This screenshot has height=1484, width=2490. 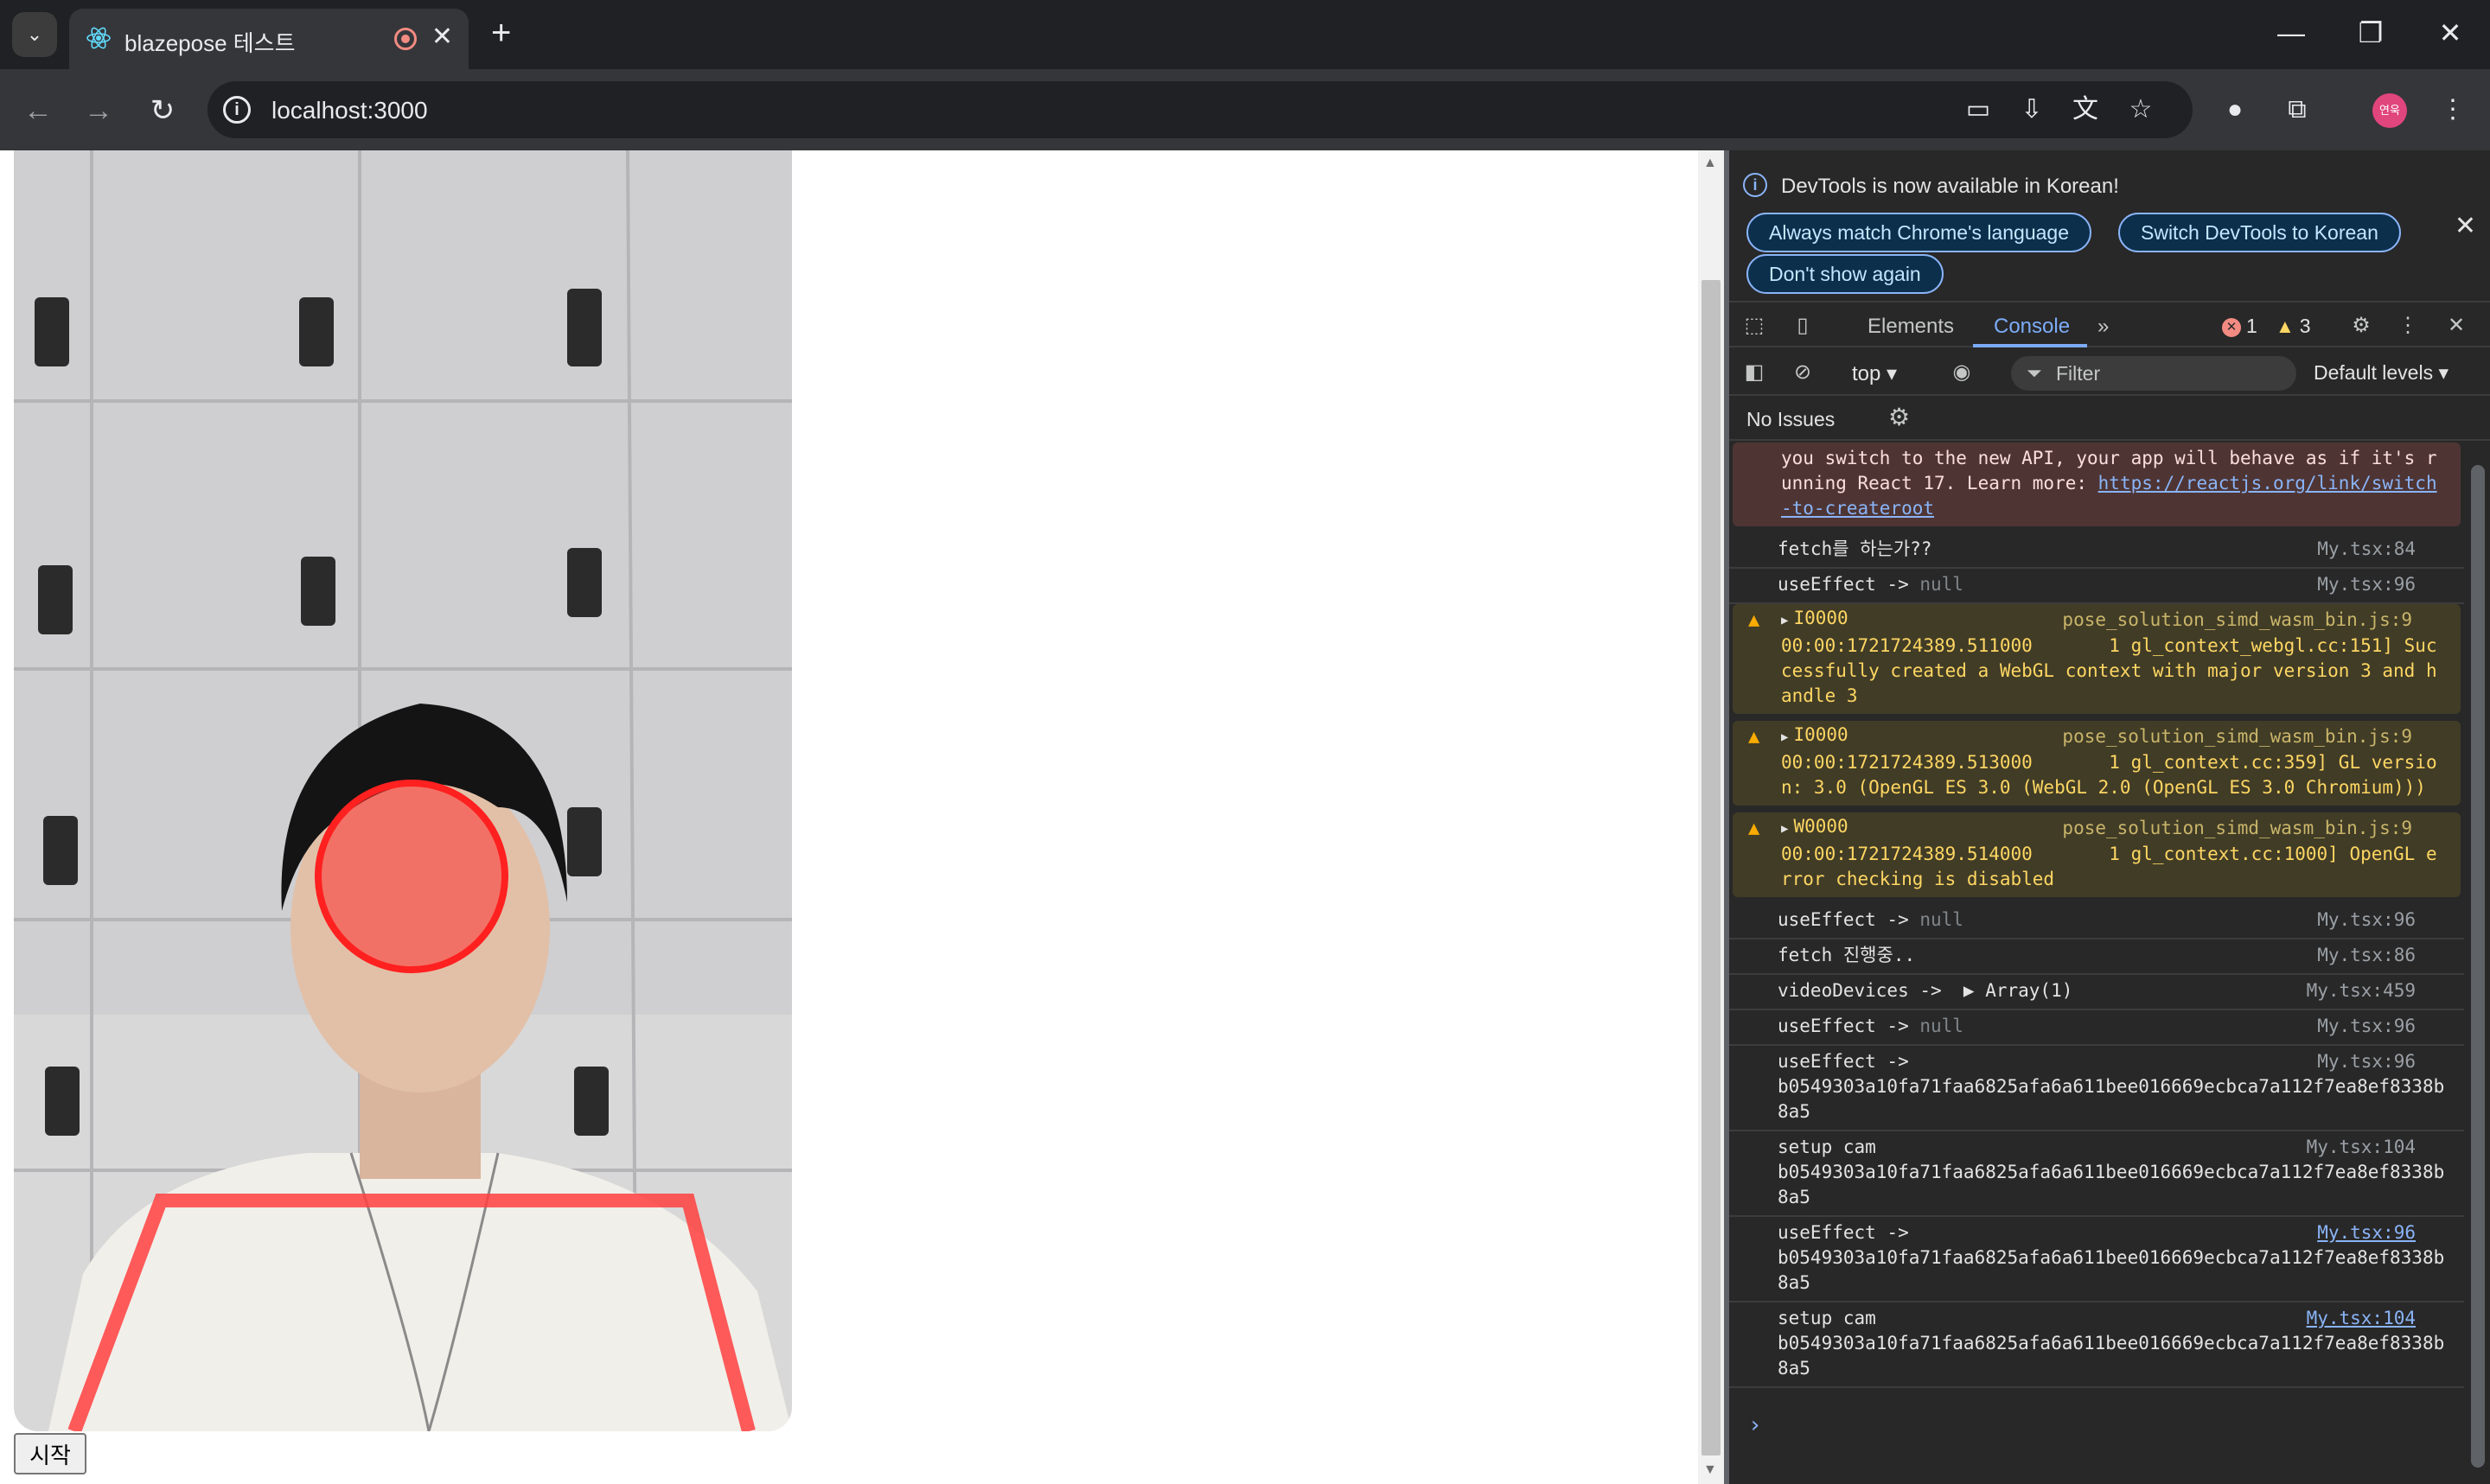 I want to click on extensions-puzzle-icon: ⧉, so click(x=2297, y=110).